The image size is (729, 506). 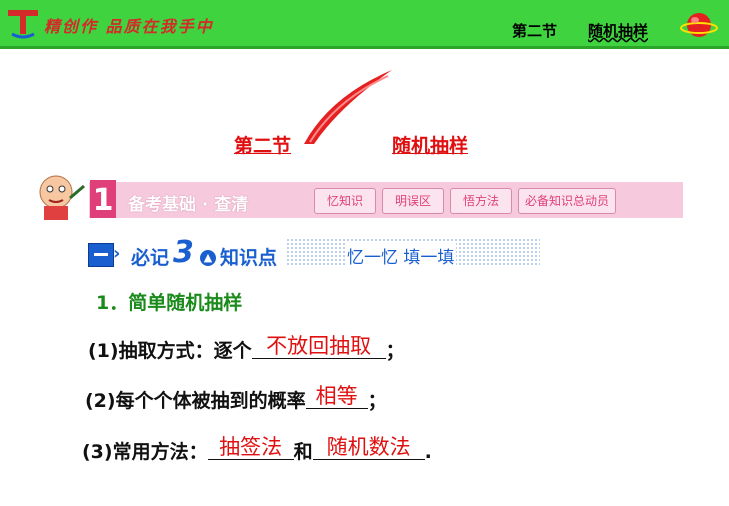 What do you see at coordinates (169, 303) in the screenshot?
I see `topic-heading: 1．简单随机抽样` at bounding box center [169, 303].